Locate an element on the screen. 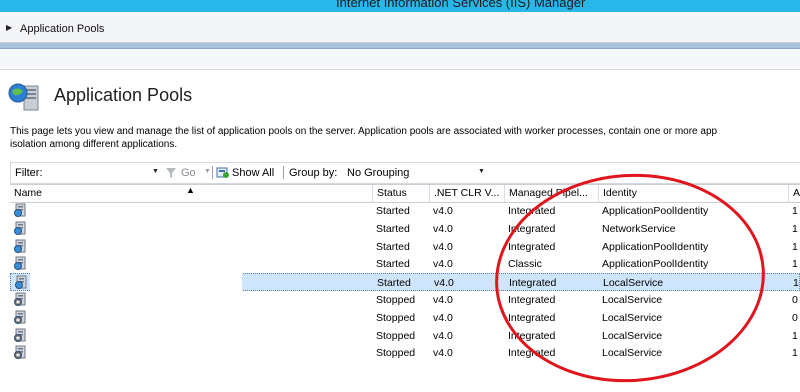 Image resolution: width=800 pixels, height=392 pixels. app-pools-icon is located at coordinates (23, 97).